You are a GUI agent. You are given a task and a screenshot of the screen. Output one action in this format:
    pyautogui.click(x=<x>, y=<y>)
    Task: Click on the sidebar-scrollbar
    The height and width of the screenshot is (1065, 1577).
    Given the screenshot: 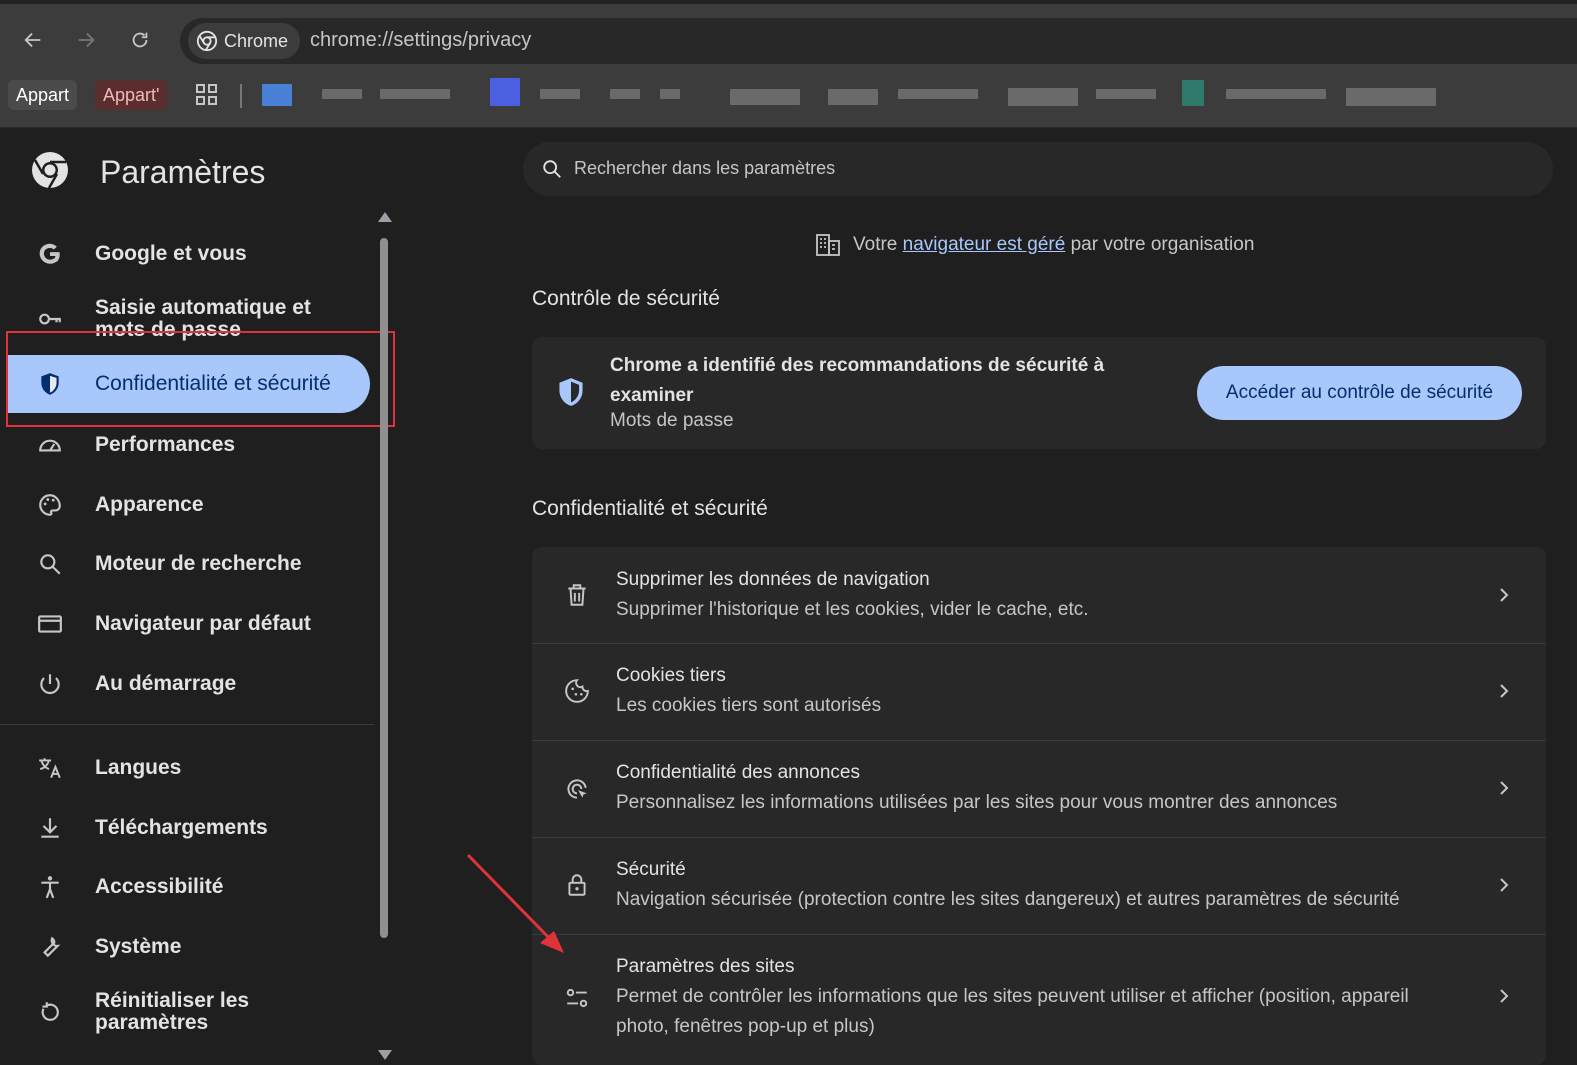 What is the action you would take?
    pyautogui.click(x=385, y=638)
    